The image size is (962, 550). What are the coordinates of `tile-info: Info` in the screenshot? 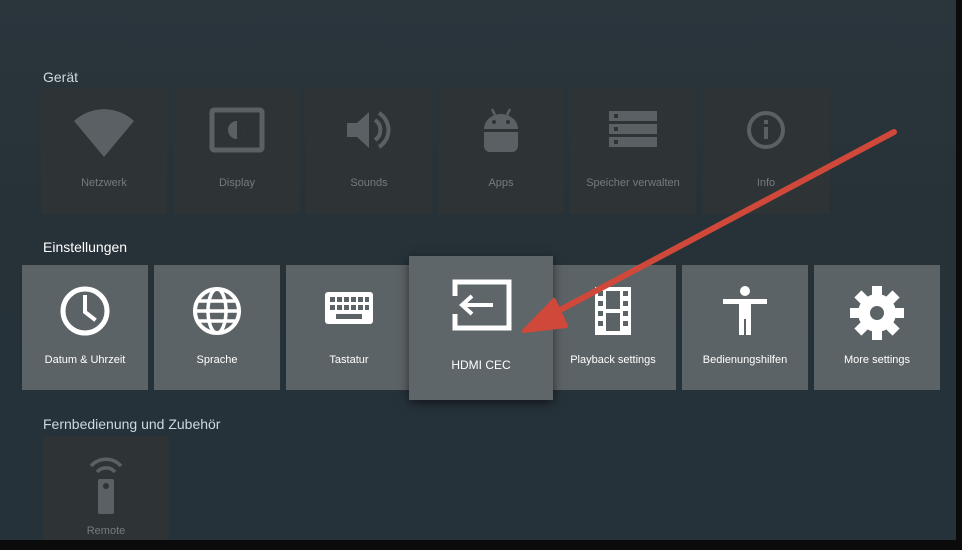 It's located at (766, 151).